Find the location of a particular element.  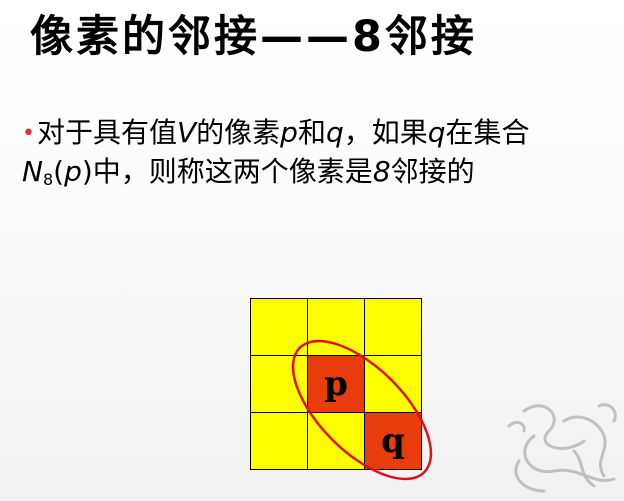

definition-line-1: •对于具有值V的像素p和q，如果q在集合 is located at coordinates (276, 132).